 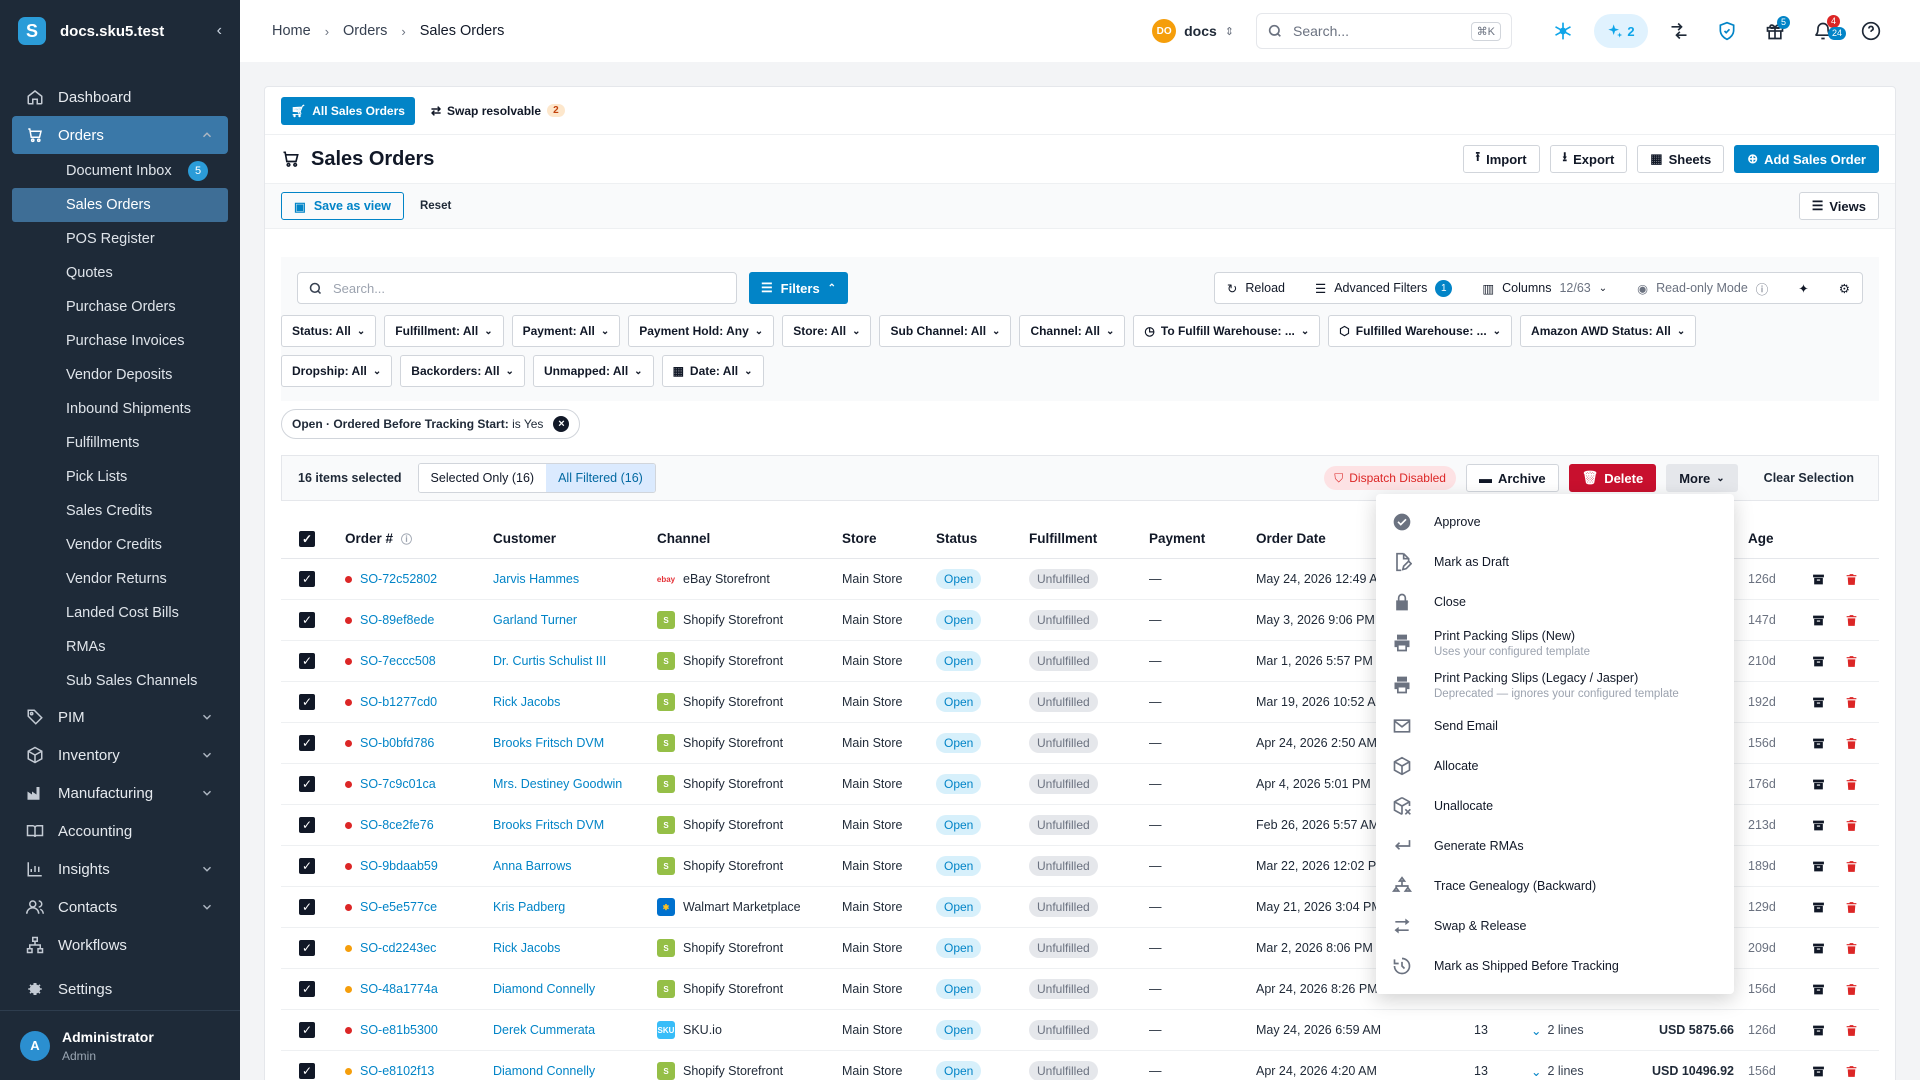 I want to click on integrations-button, so click(x=1563, y=31).